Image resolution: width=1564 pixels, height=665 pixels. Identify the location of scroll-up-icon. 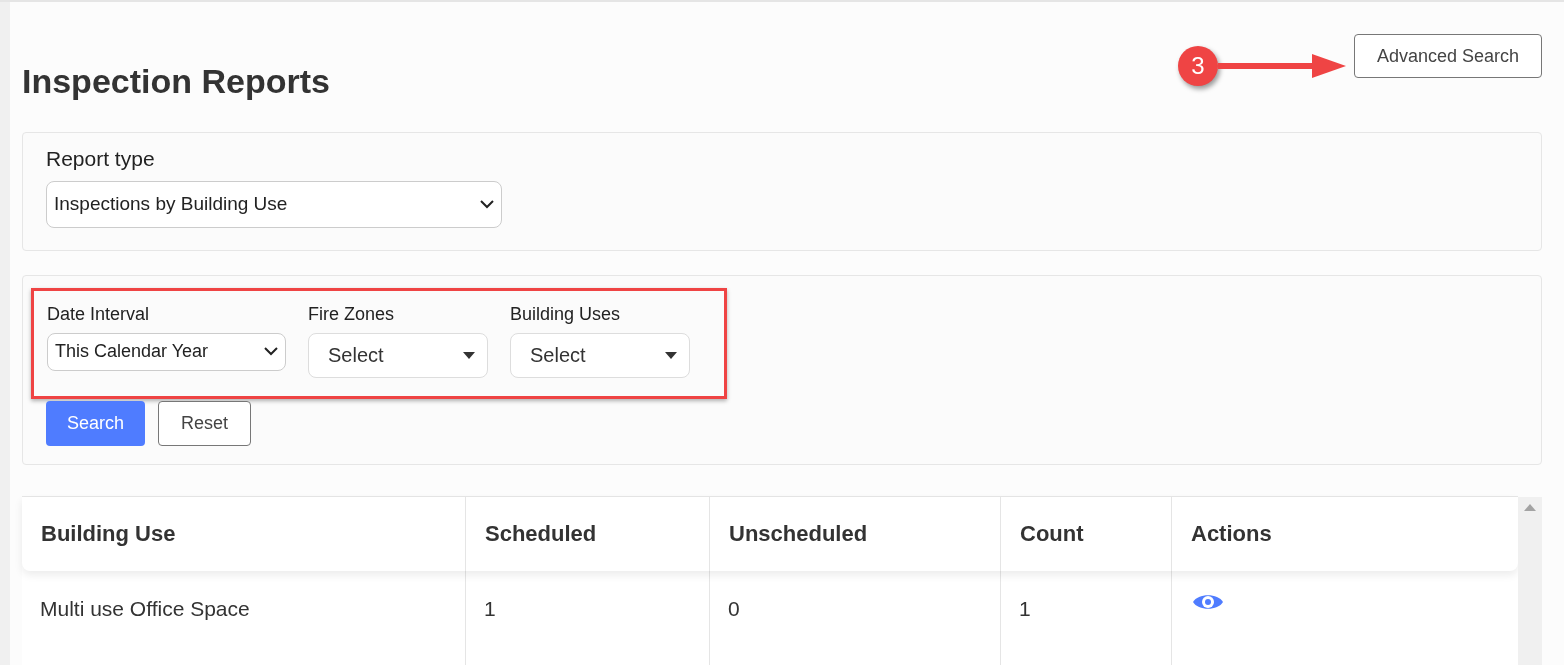
(1530, 506).